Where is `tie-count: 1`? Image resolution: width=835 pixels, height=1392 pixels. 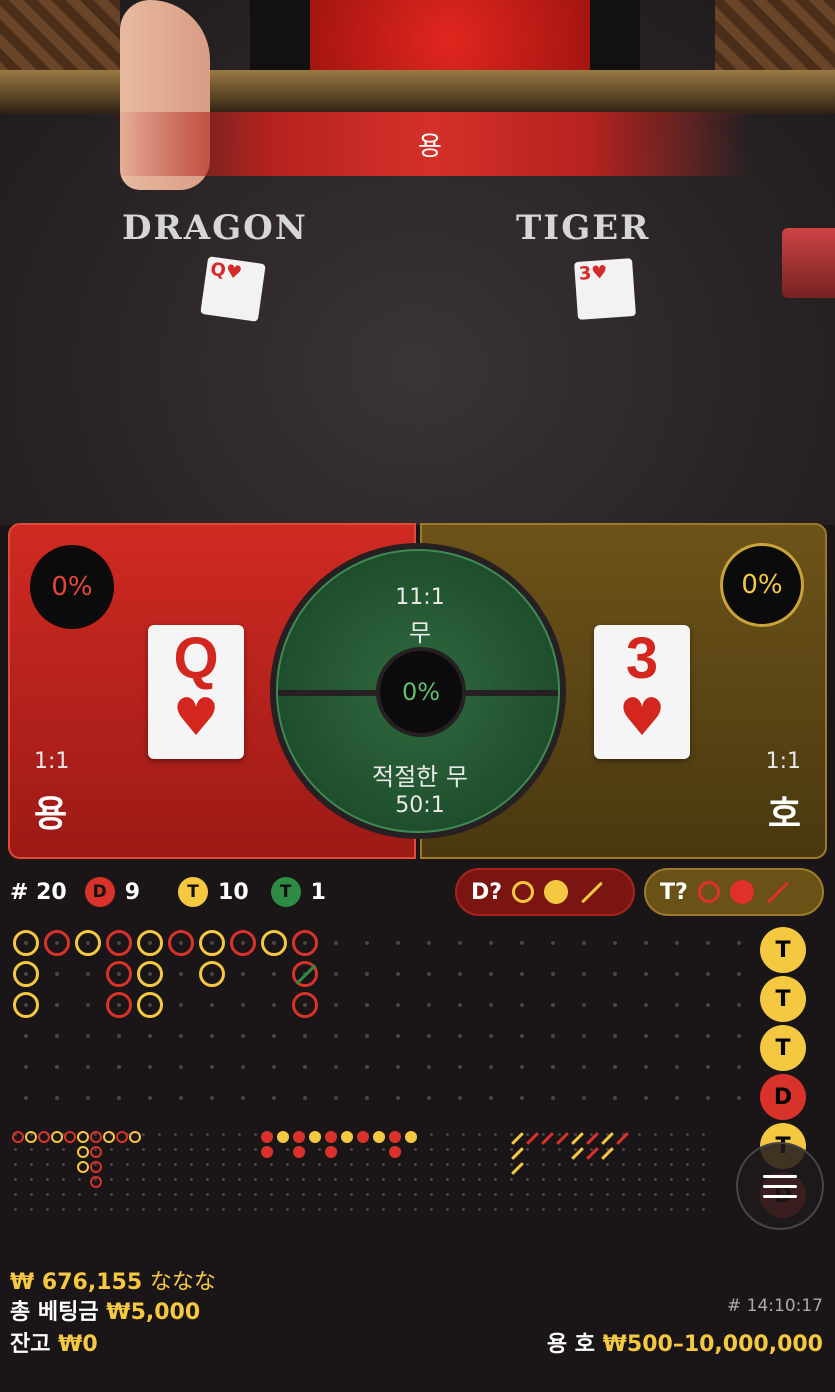
tie-count: 1 is located at coordinates (318, 892).